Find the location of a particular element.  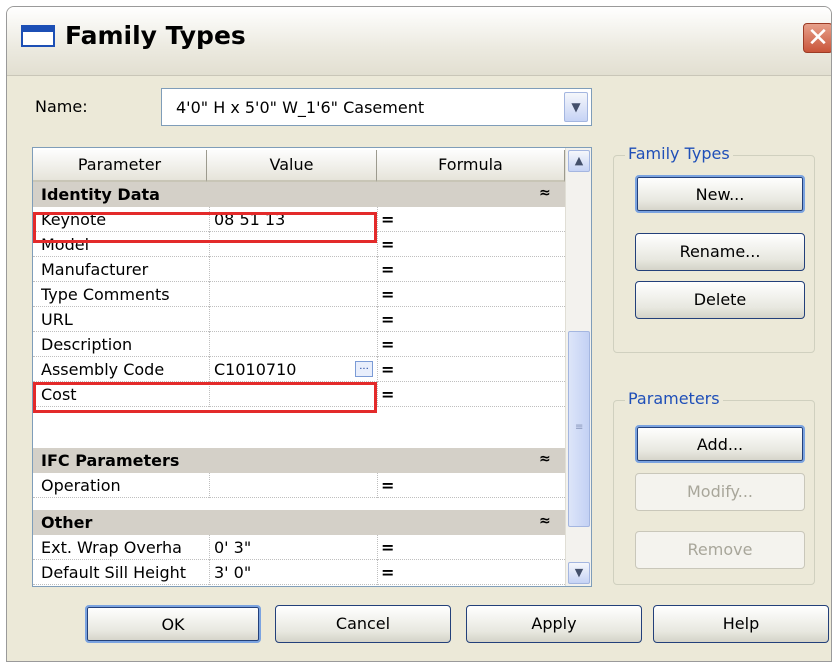

ok-button: OK is located at coordinates (173, 624).